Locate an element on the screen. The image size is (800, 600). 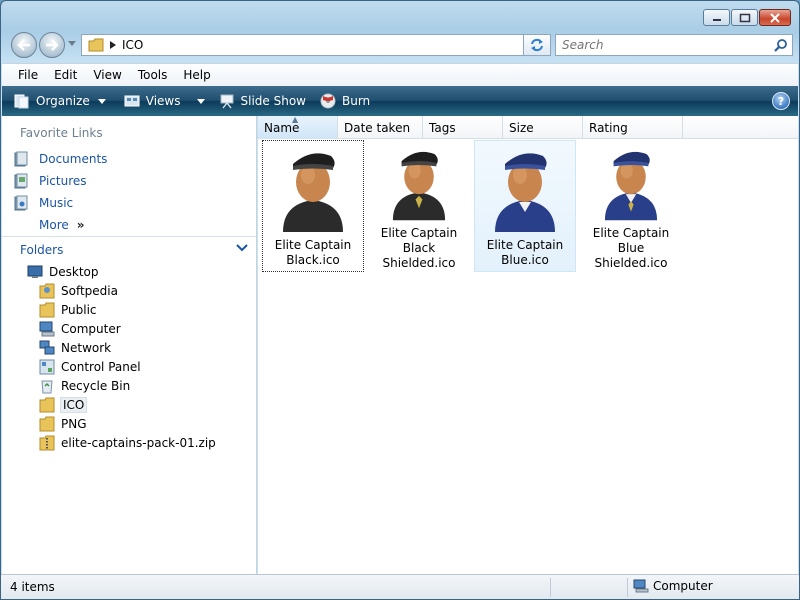
slideshow-icon is located at coordinates (226, 101).